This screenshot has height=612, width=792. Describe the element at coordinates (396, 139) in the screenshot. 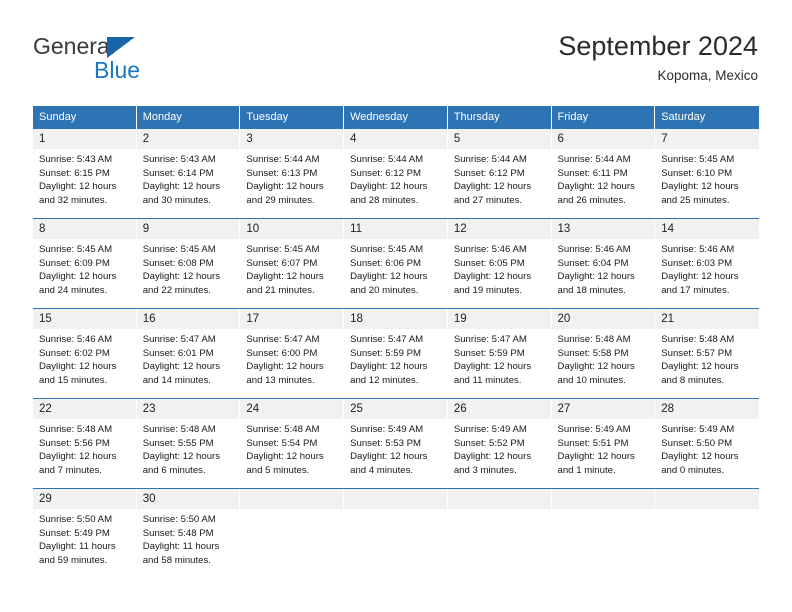

I see `day-number: 4` at that location.